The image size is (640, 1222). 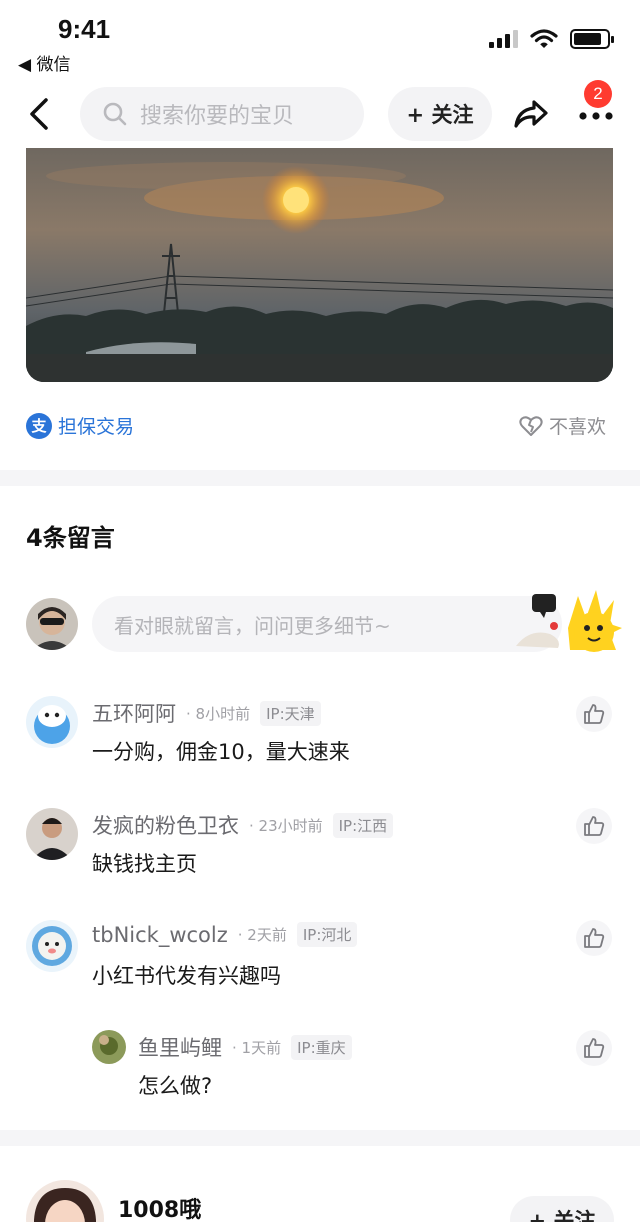 What do you see at coordinates (221, 751) in the screenshot?
I see `comment-text: 一分购，佣金10，量大速来` at bounding box center [221, 751].